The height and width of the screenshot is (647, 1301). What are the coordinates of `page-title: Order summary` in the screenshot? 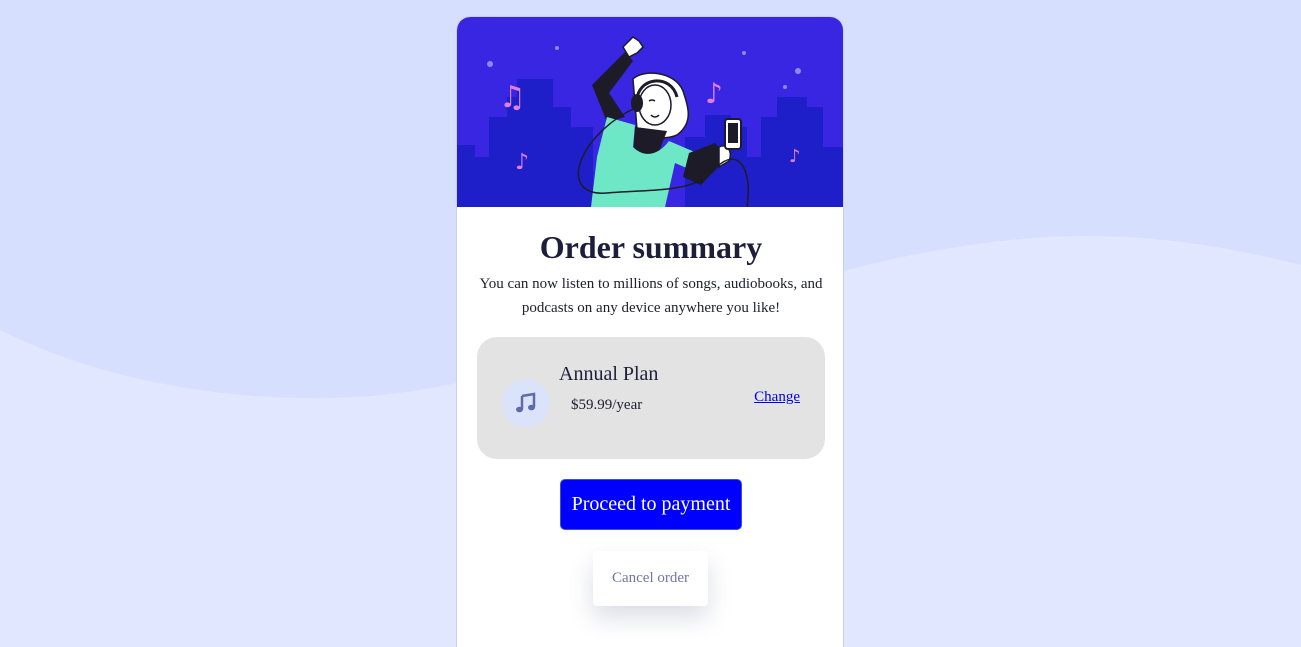 It's located at (651, 247).